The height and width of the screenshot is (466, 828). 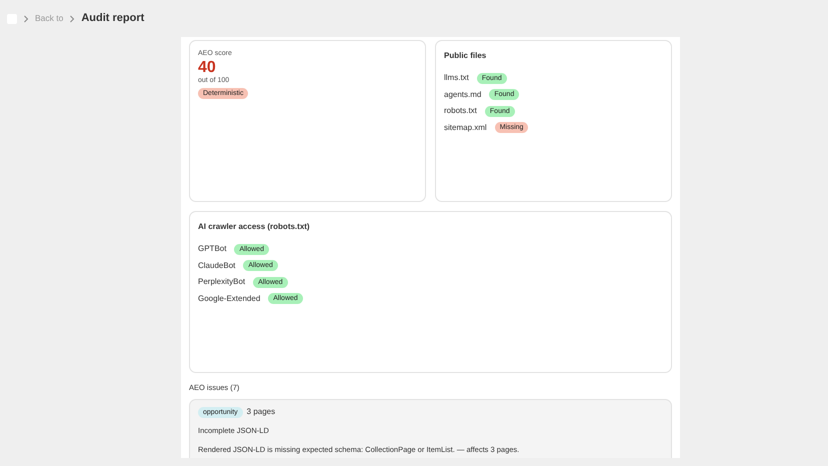 What do you see at coordinates (49, 18) in the screenshot?
I see `back-link: Back to` at bounding box center [49, 18].